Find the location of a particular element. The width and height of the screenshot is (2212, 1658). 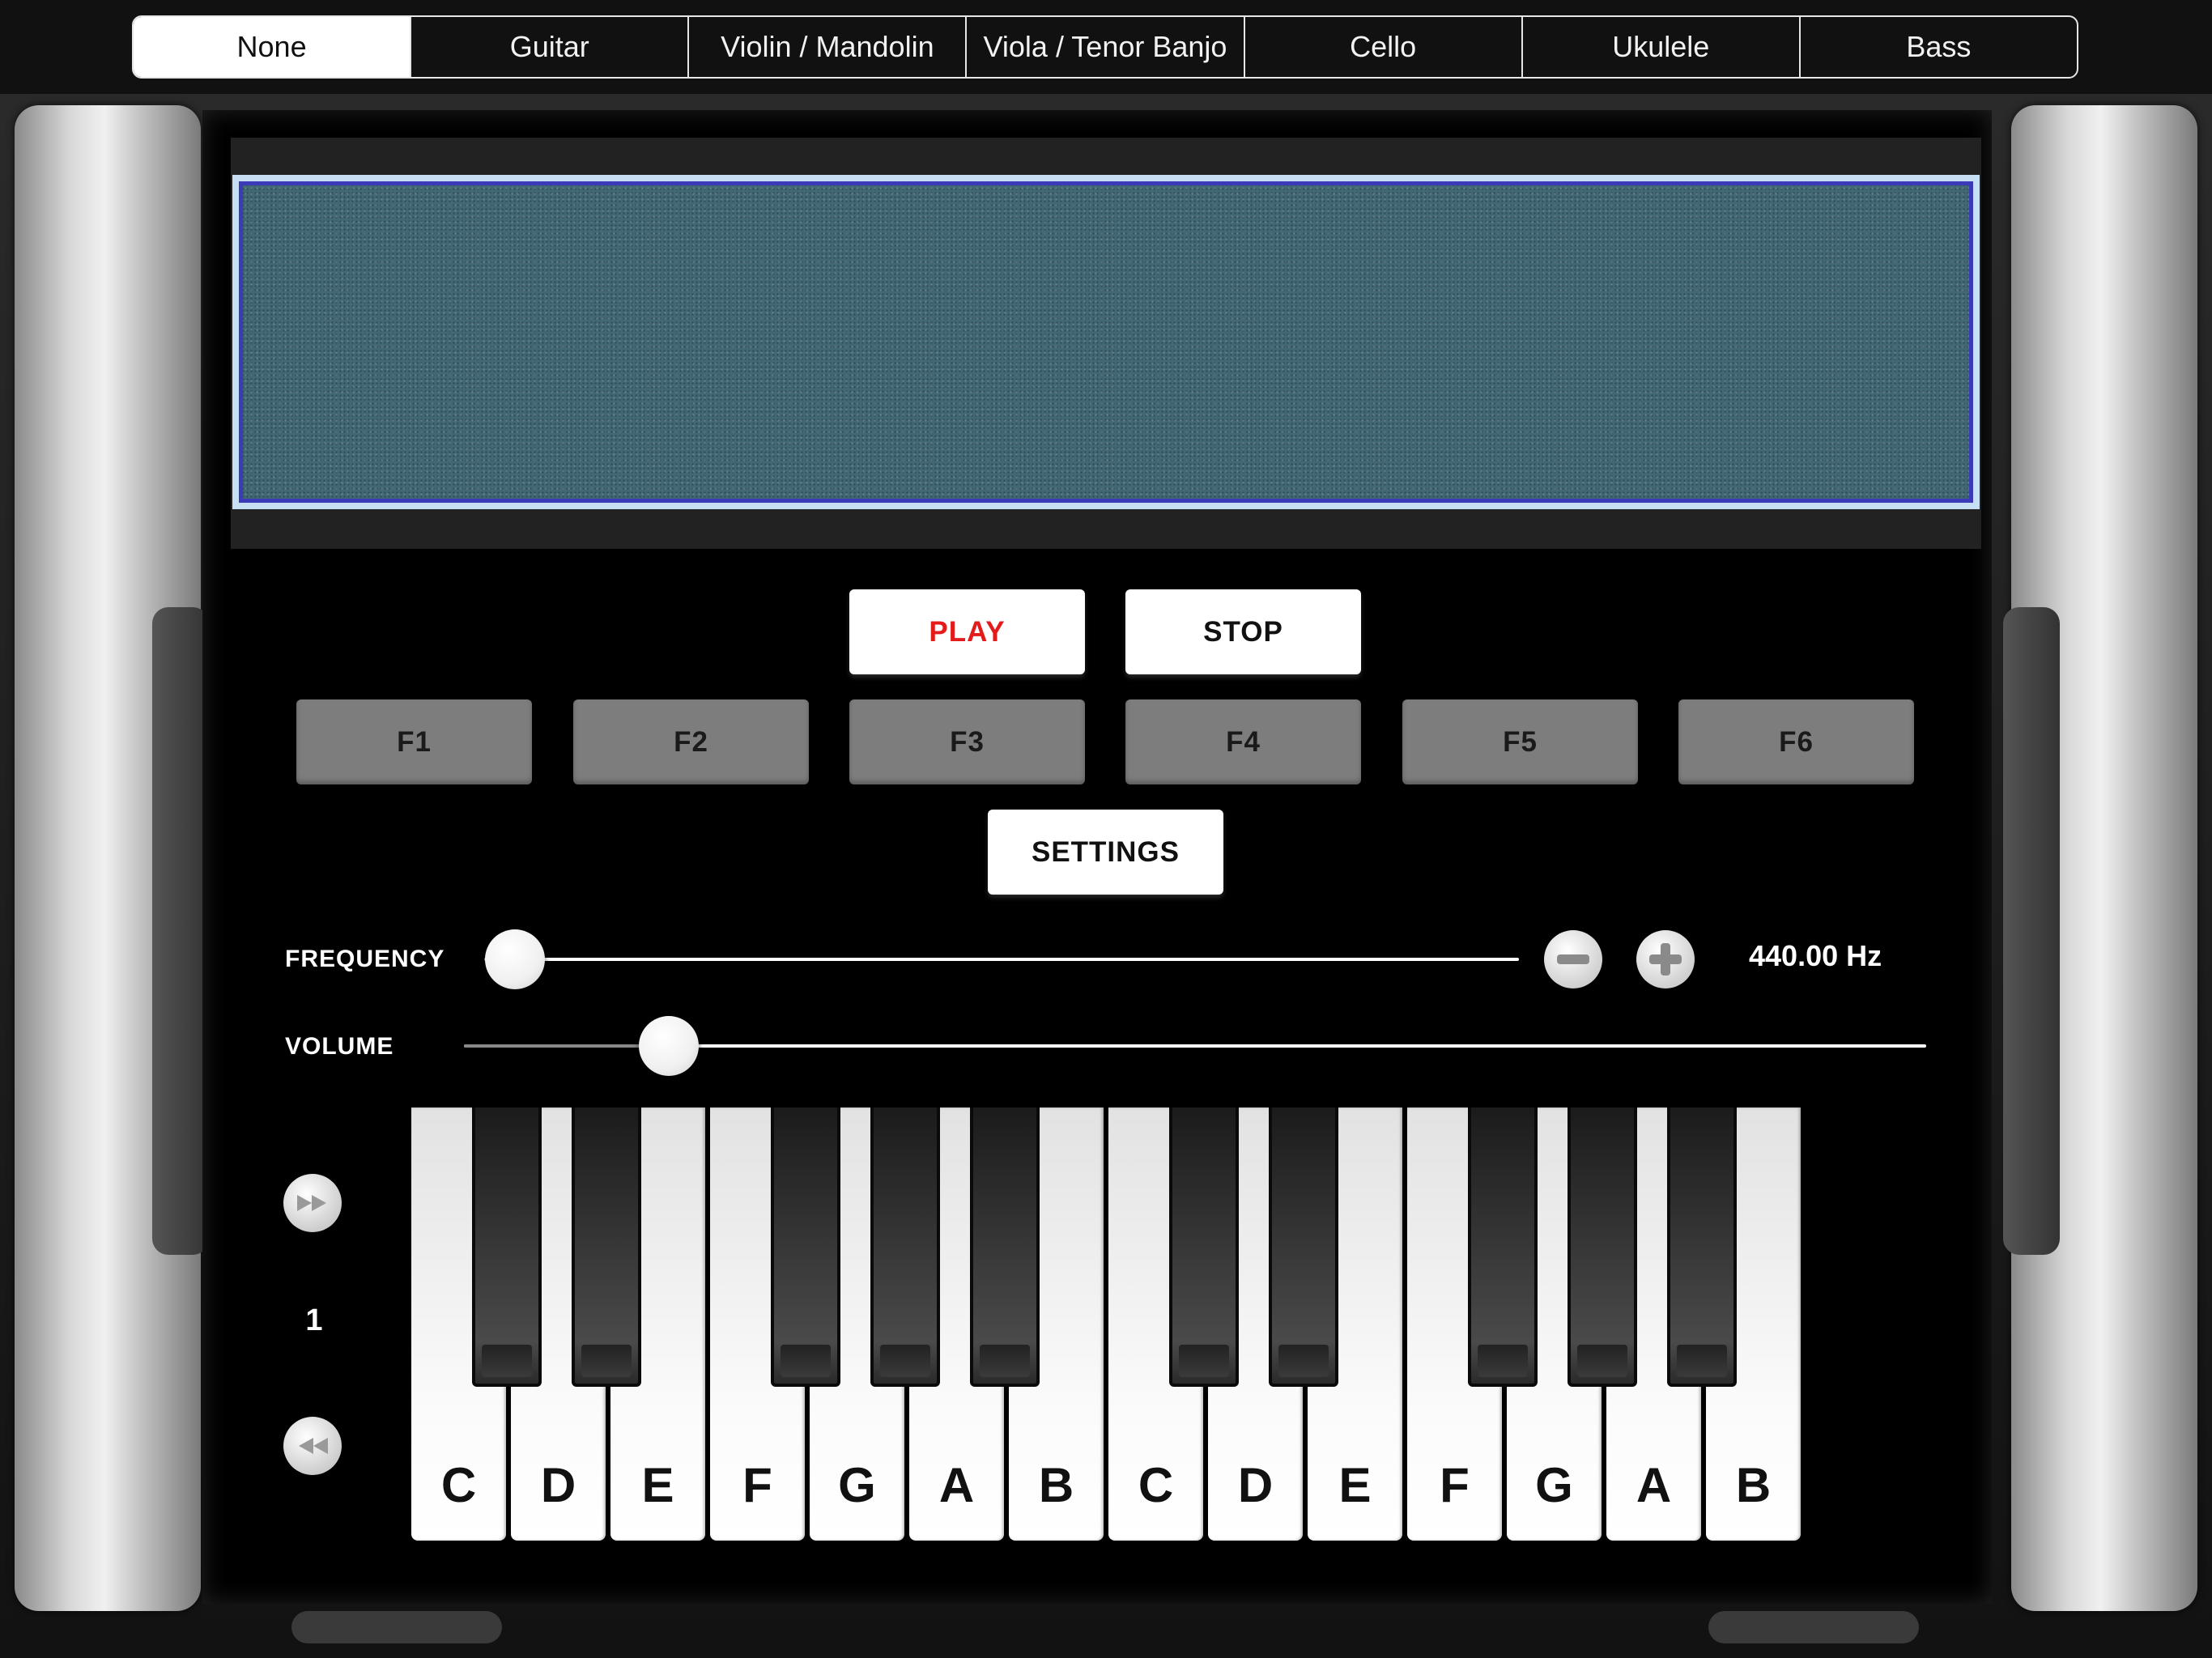

stop-button: STOP is located at coordinates (1243, 631).